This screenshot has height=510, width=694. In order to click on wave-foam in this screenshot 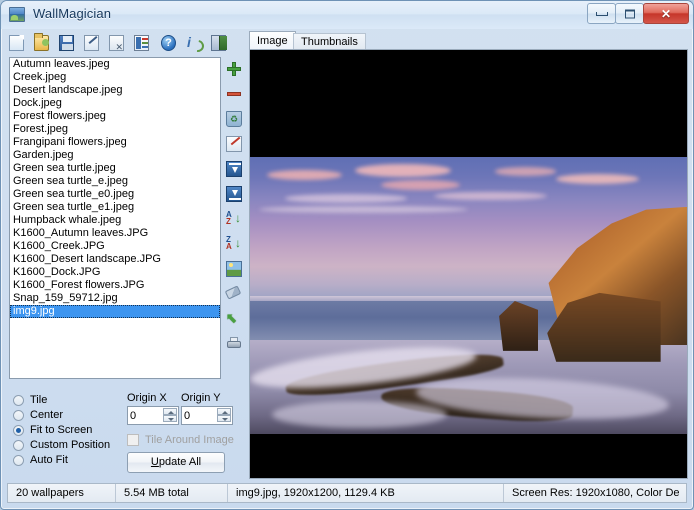, I will do `click(359, 414)`.